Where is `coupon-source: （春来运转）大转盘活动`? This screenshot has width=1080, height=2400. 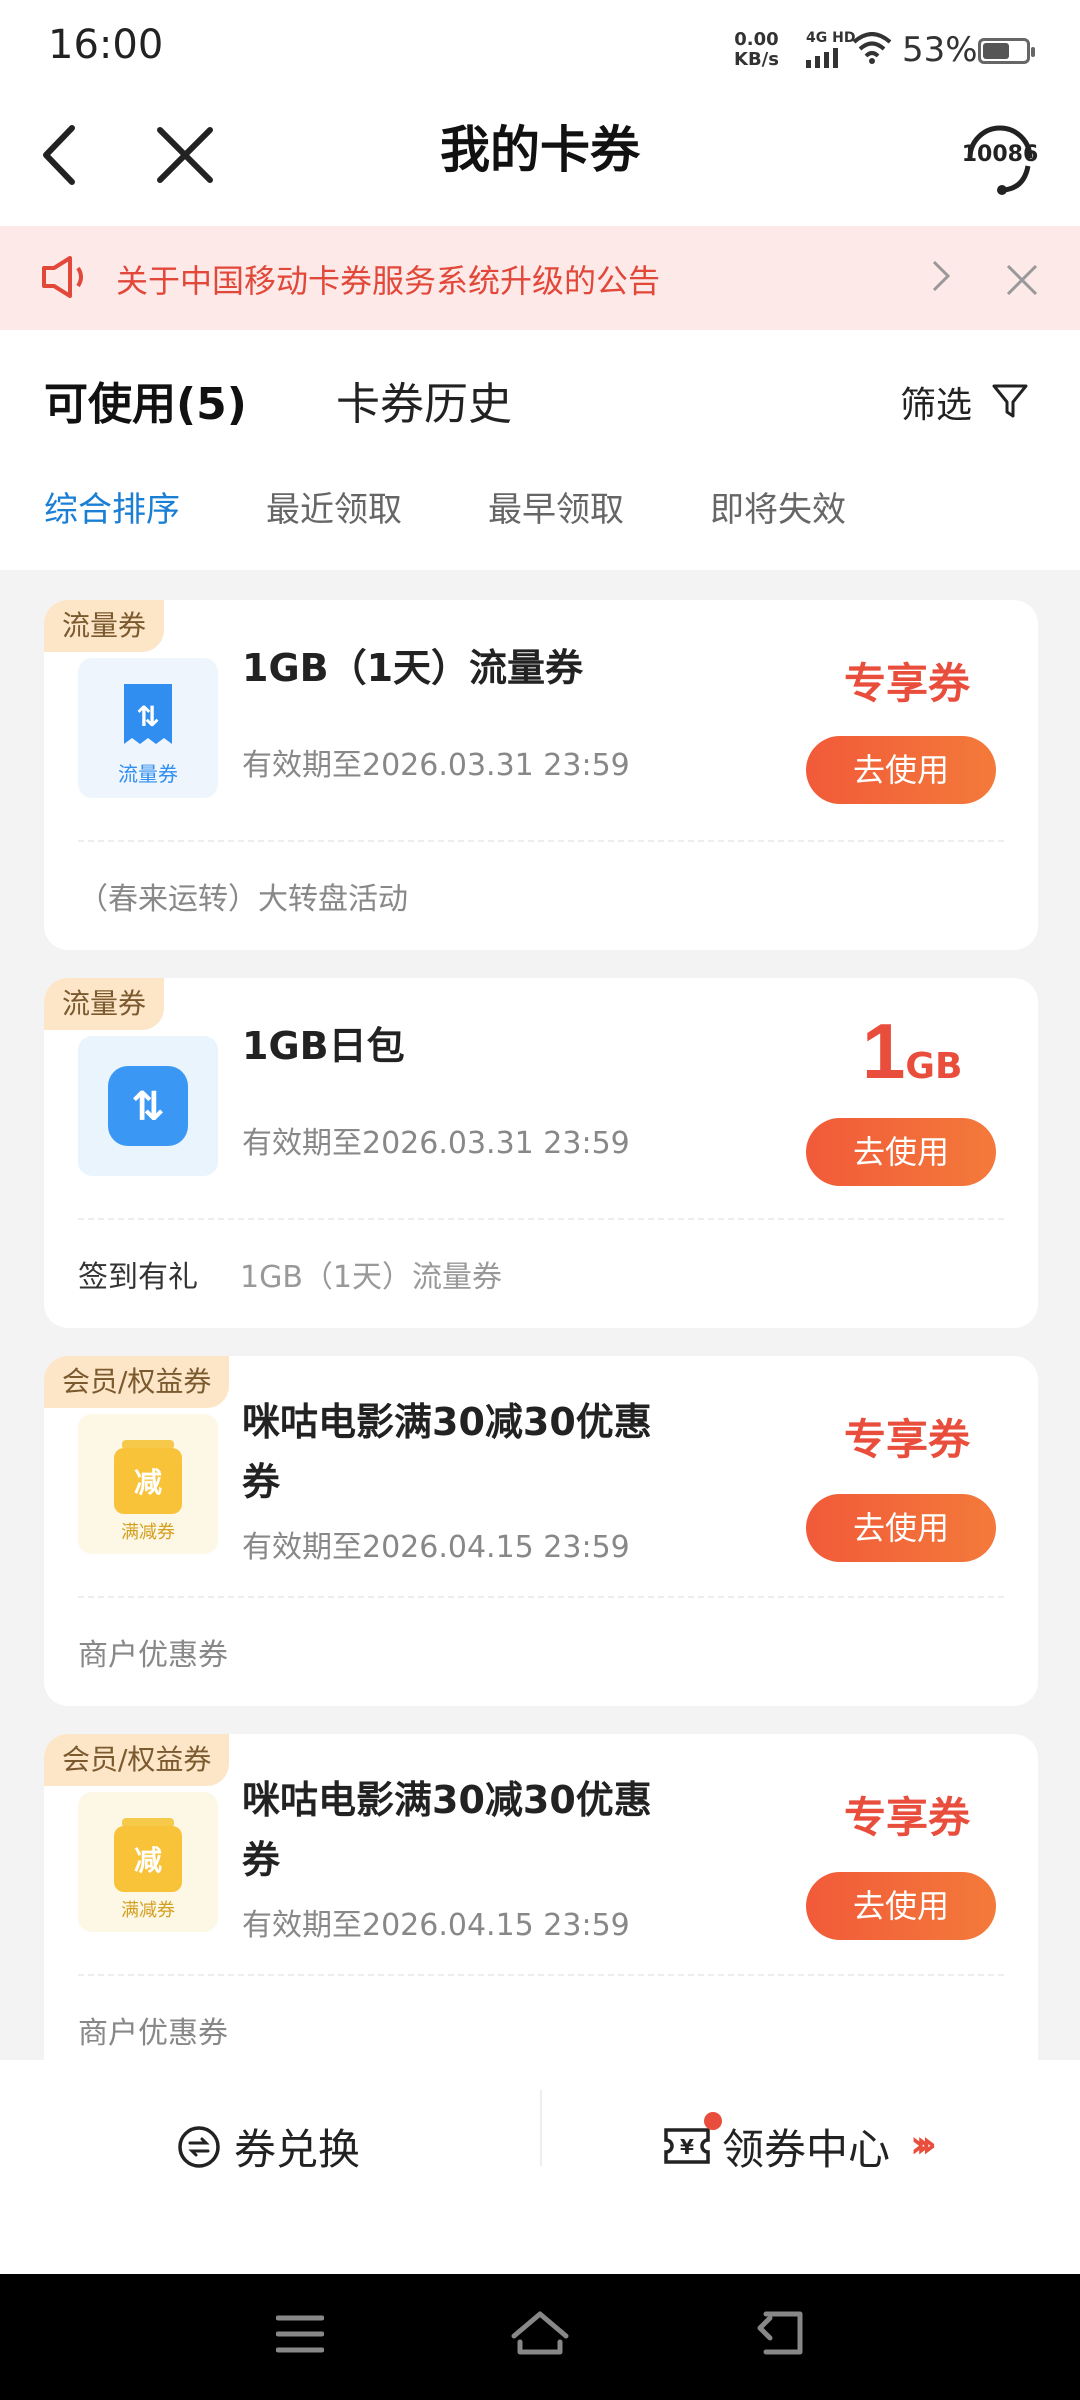 coupon-source: （春来运转）大转盘活动 is located at coordinates (243, 899).